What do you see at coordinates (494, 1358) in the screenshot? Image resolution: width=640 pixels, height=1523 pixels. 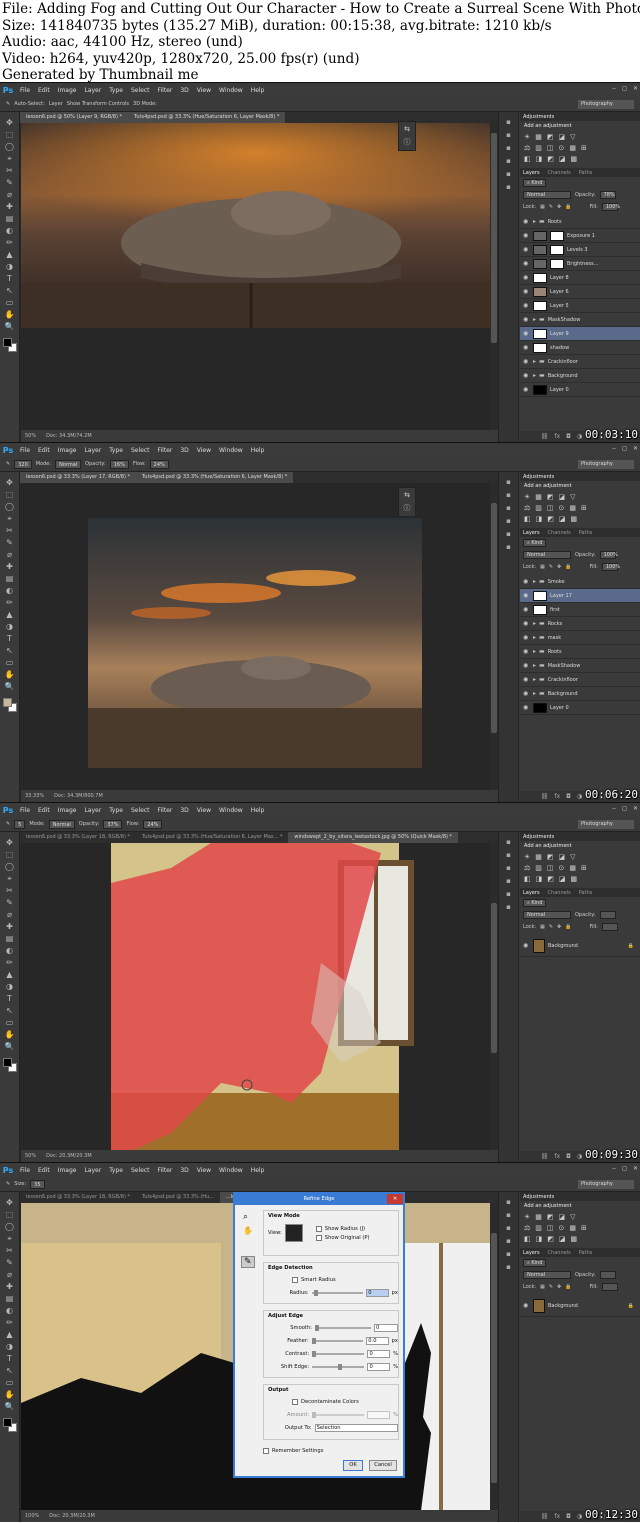 I see `scroll-thumb` at bounding box center [494, 1358].